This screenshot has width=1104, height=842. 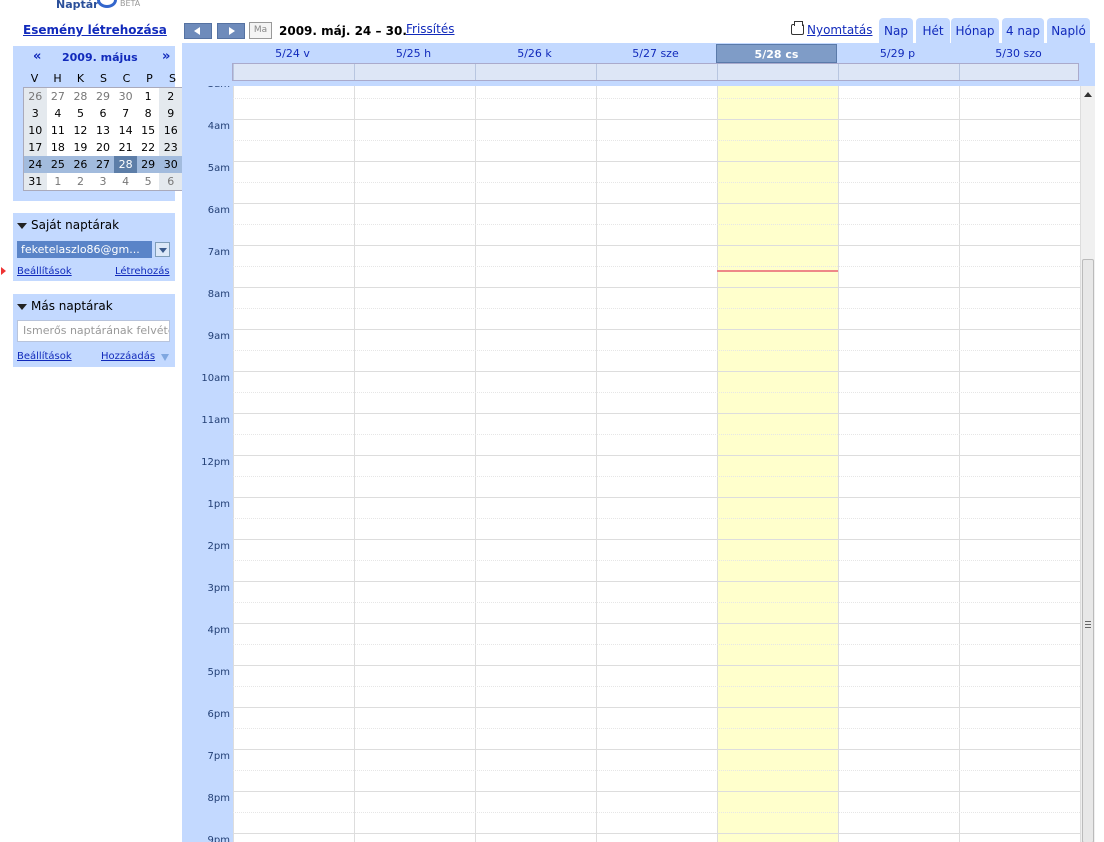 What do you see at coordinates (897, 53) in the screenshot?
I see `day-header: 5/29 p` at bounding box center [897, 53].